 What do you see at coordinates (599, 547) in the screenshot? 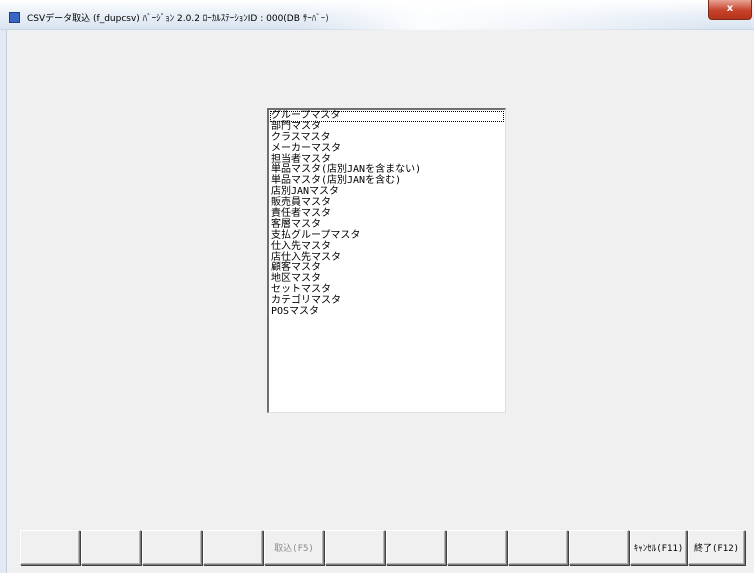
I see `function-key-button-f10` at bounding box center [599, 547].